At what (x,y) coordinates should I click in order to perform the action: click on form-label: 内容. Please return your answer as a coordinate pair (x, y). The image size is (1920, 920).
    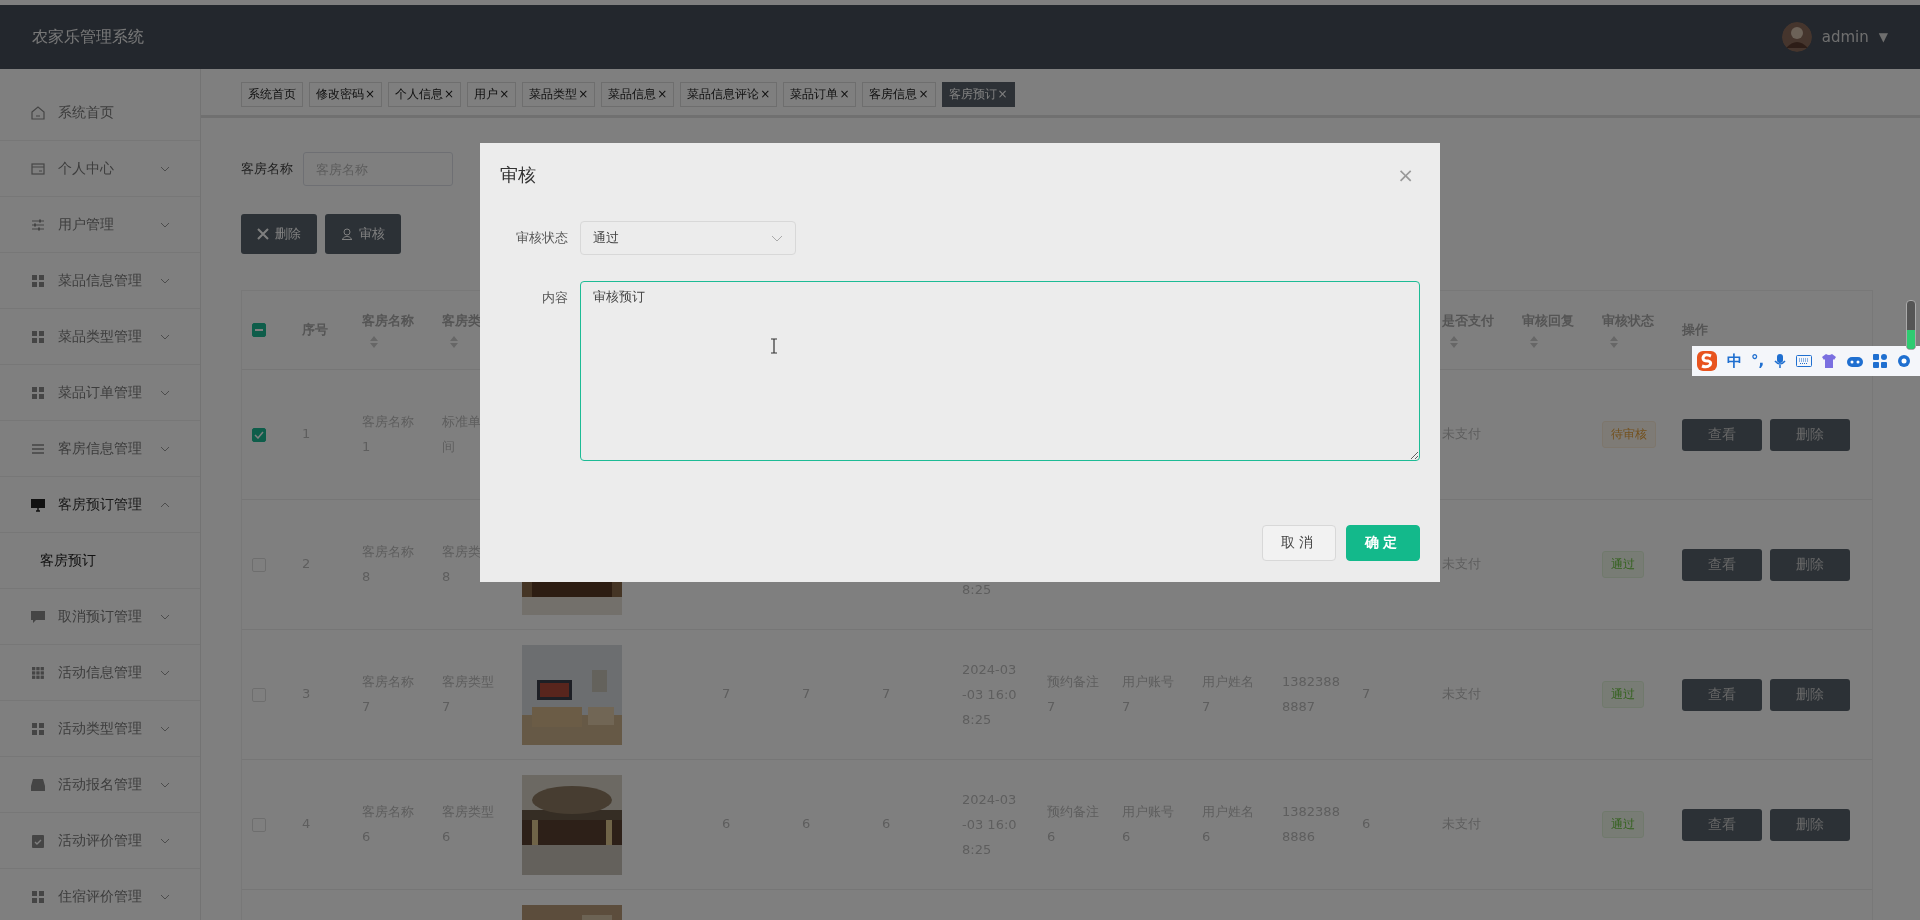
    Looking at the image, I should click on (555, 298).